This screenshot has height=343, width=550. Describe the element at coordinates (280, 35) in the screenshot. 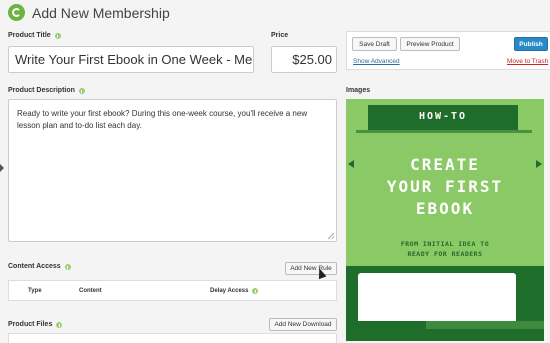

I see `price-label: Price` at that location.